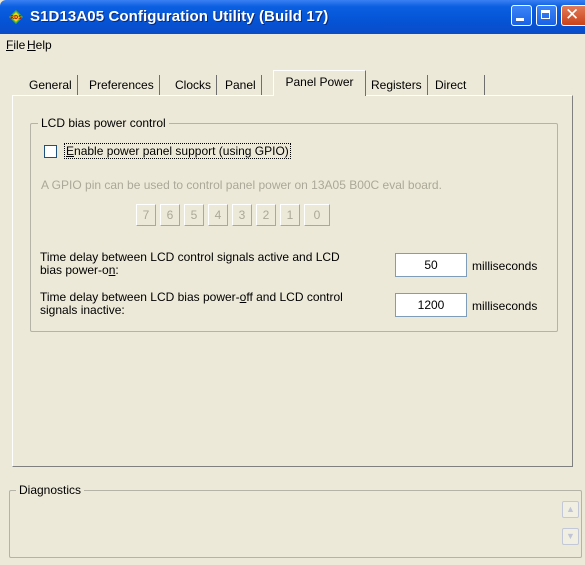  I want to click on gpio-pin-5-button: 5, so click(194, 215).